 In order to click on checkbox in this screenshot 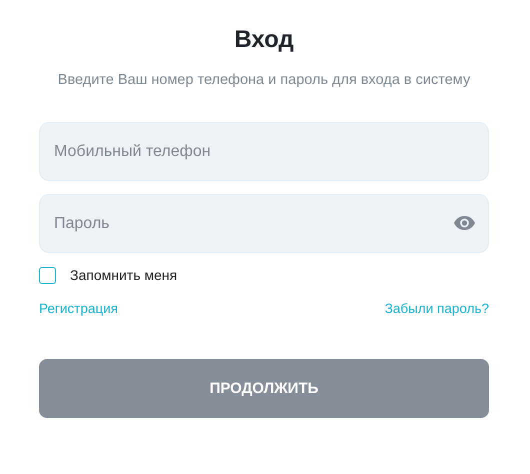, I will do `click(47, 275)`.